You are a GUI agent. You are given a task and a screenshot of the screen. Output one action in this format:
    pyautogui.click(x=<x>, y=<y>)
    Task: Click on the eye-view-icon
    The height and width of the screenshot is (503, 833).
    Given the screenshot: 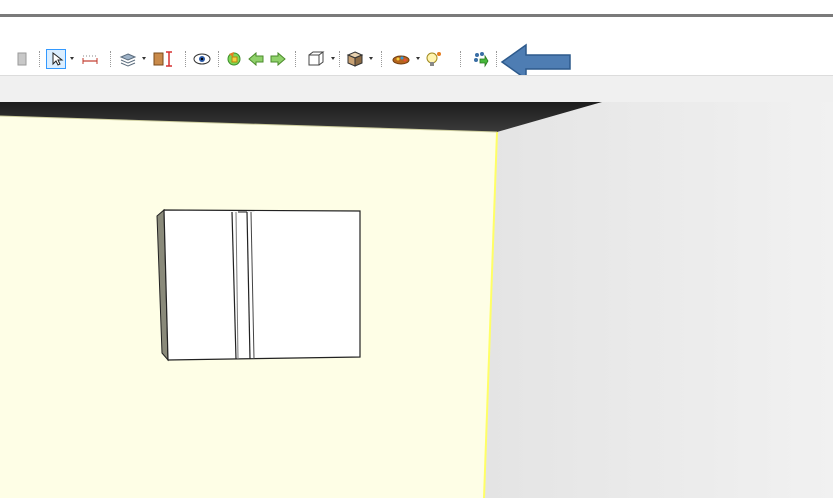 What is the action you would take?
    pyautogui.click(x=202, y=59)
    